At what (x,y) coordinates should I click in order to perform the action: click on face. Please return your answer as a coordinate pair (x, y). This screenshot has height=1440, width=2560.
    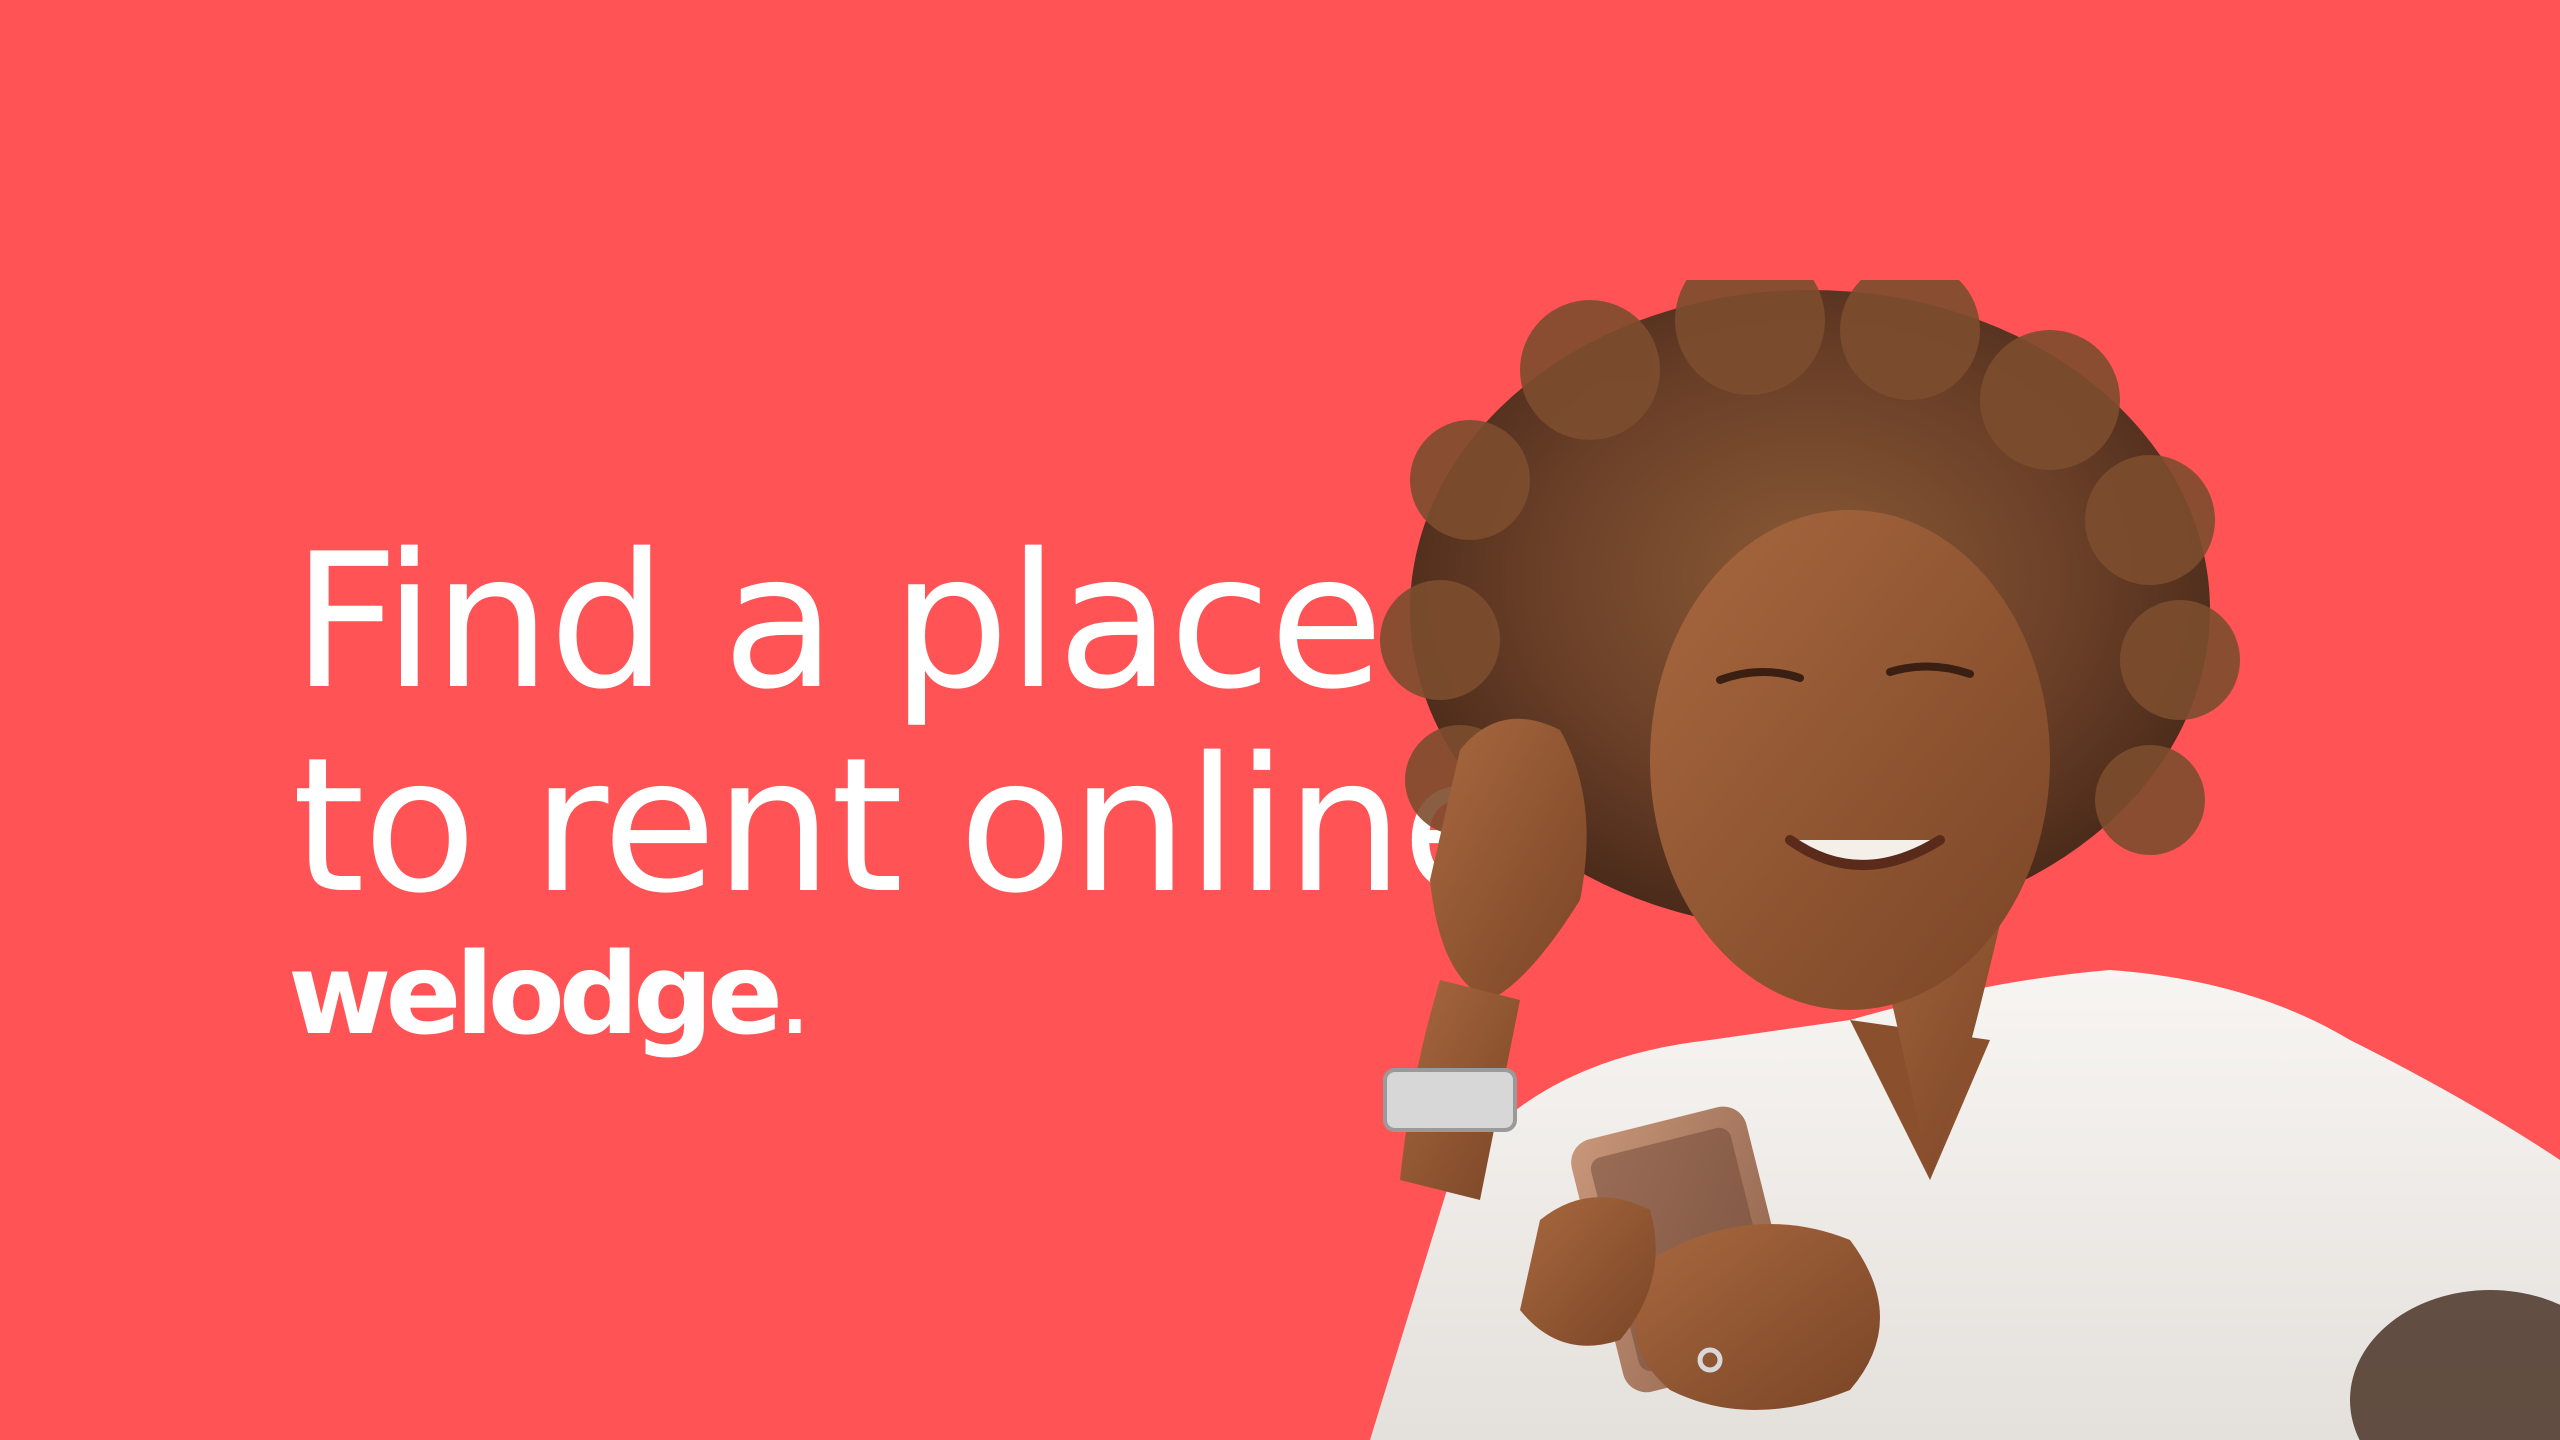
    Looking at the image, I should click on (1850, 760).